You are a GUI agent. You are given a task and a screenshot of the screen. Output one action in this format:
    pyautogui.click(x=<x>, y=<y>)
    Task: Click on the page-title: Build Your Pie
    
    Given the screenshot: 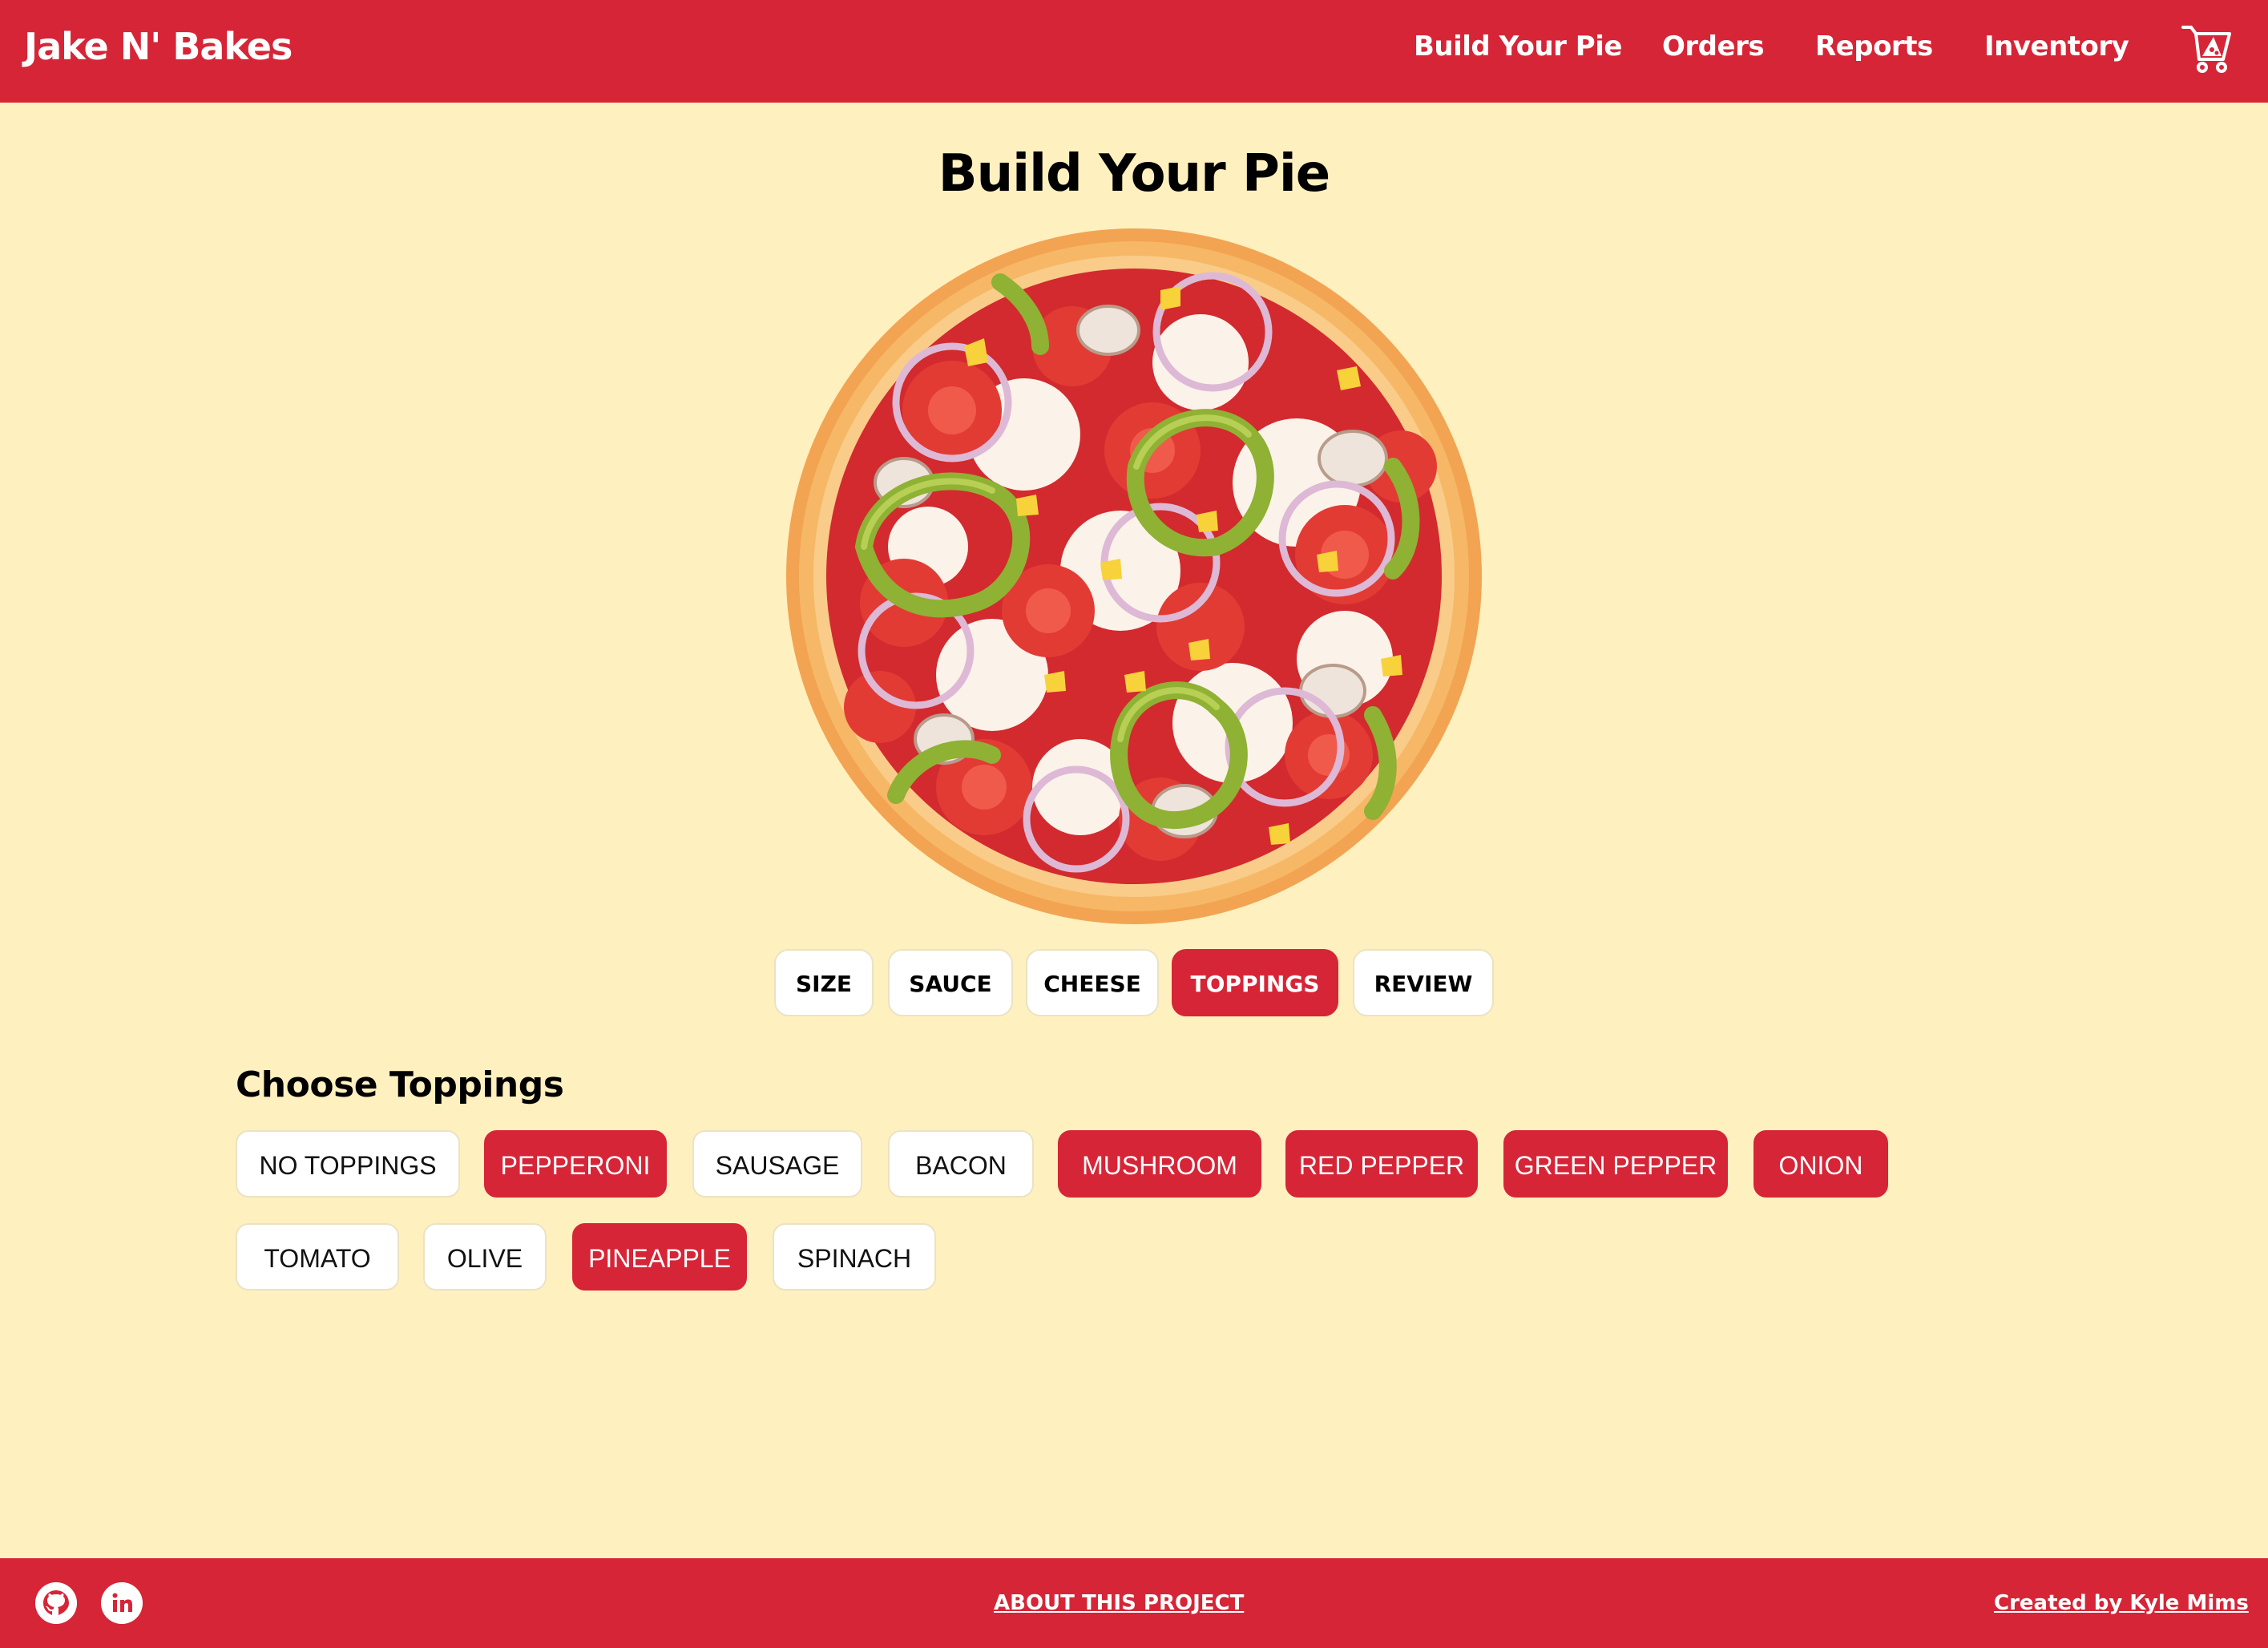 What is the action you would take?
    pyautogui.click(x=1134, y=174)
    